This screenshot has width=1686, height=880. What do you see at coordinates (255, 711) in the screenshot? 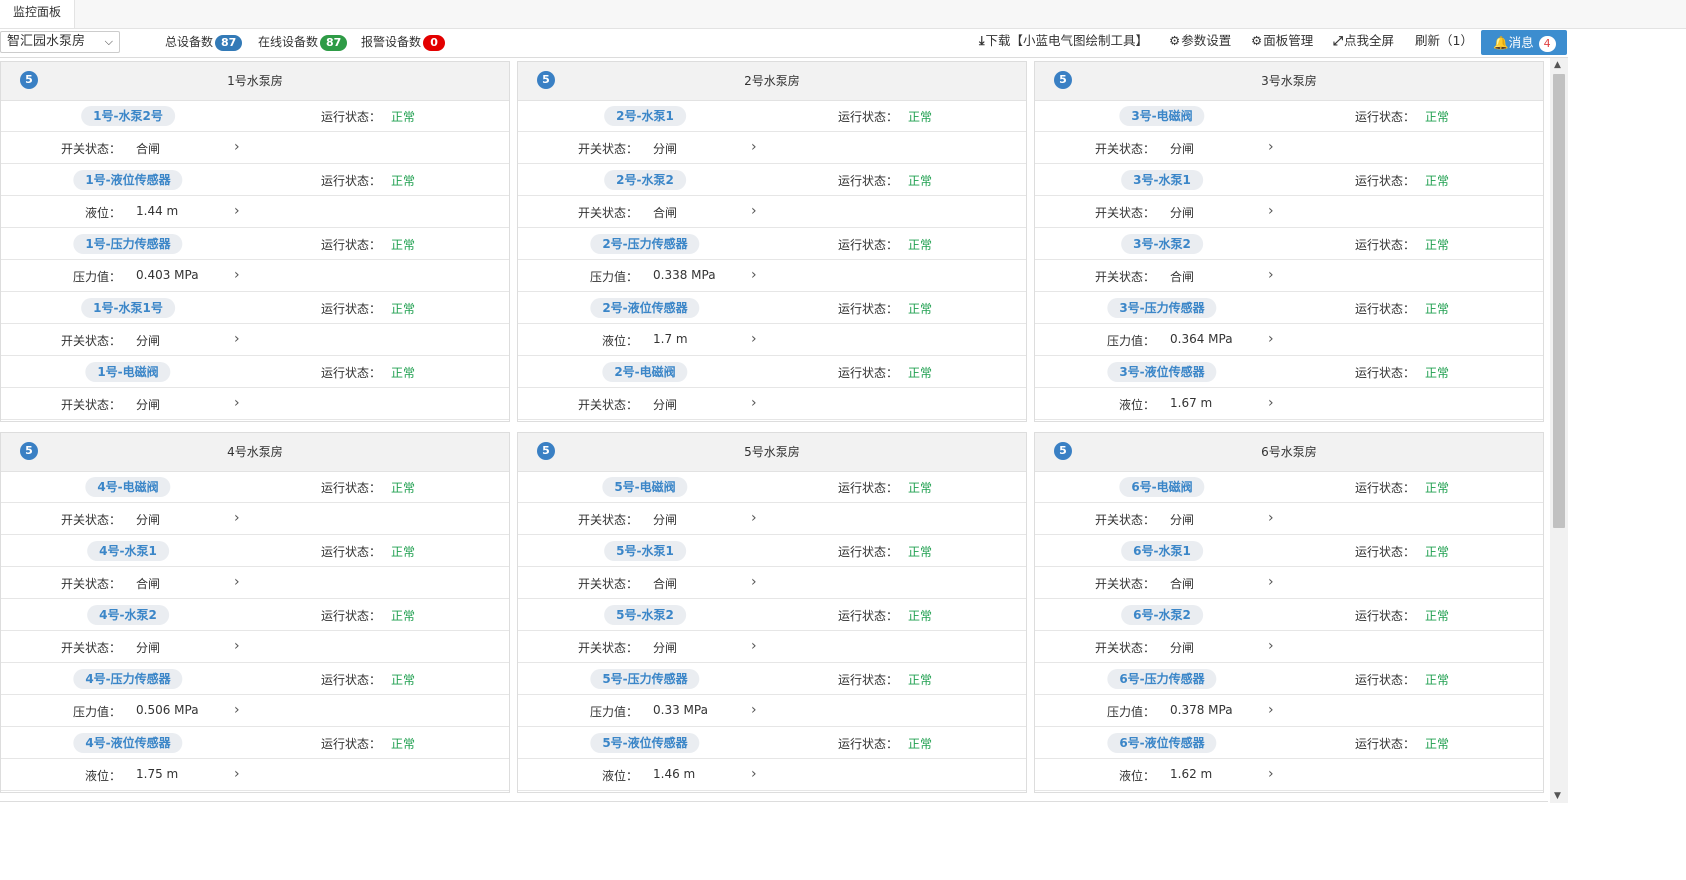
I see `device-value-row: 压力值： 0.506 MPa ›` at bounding box center [255, 711].